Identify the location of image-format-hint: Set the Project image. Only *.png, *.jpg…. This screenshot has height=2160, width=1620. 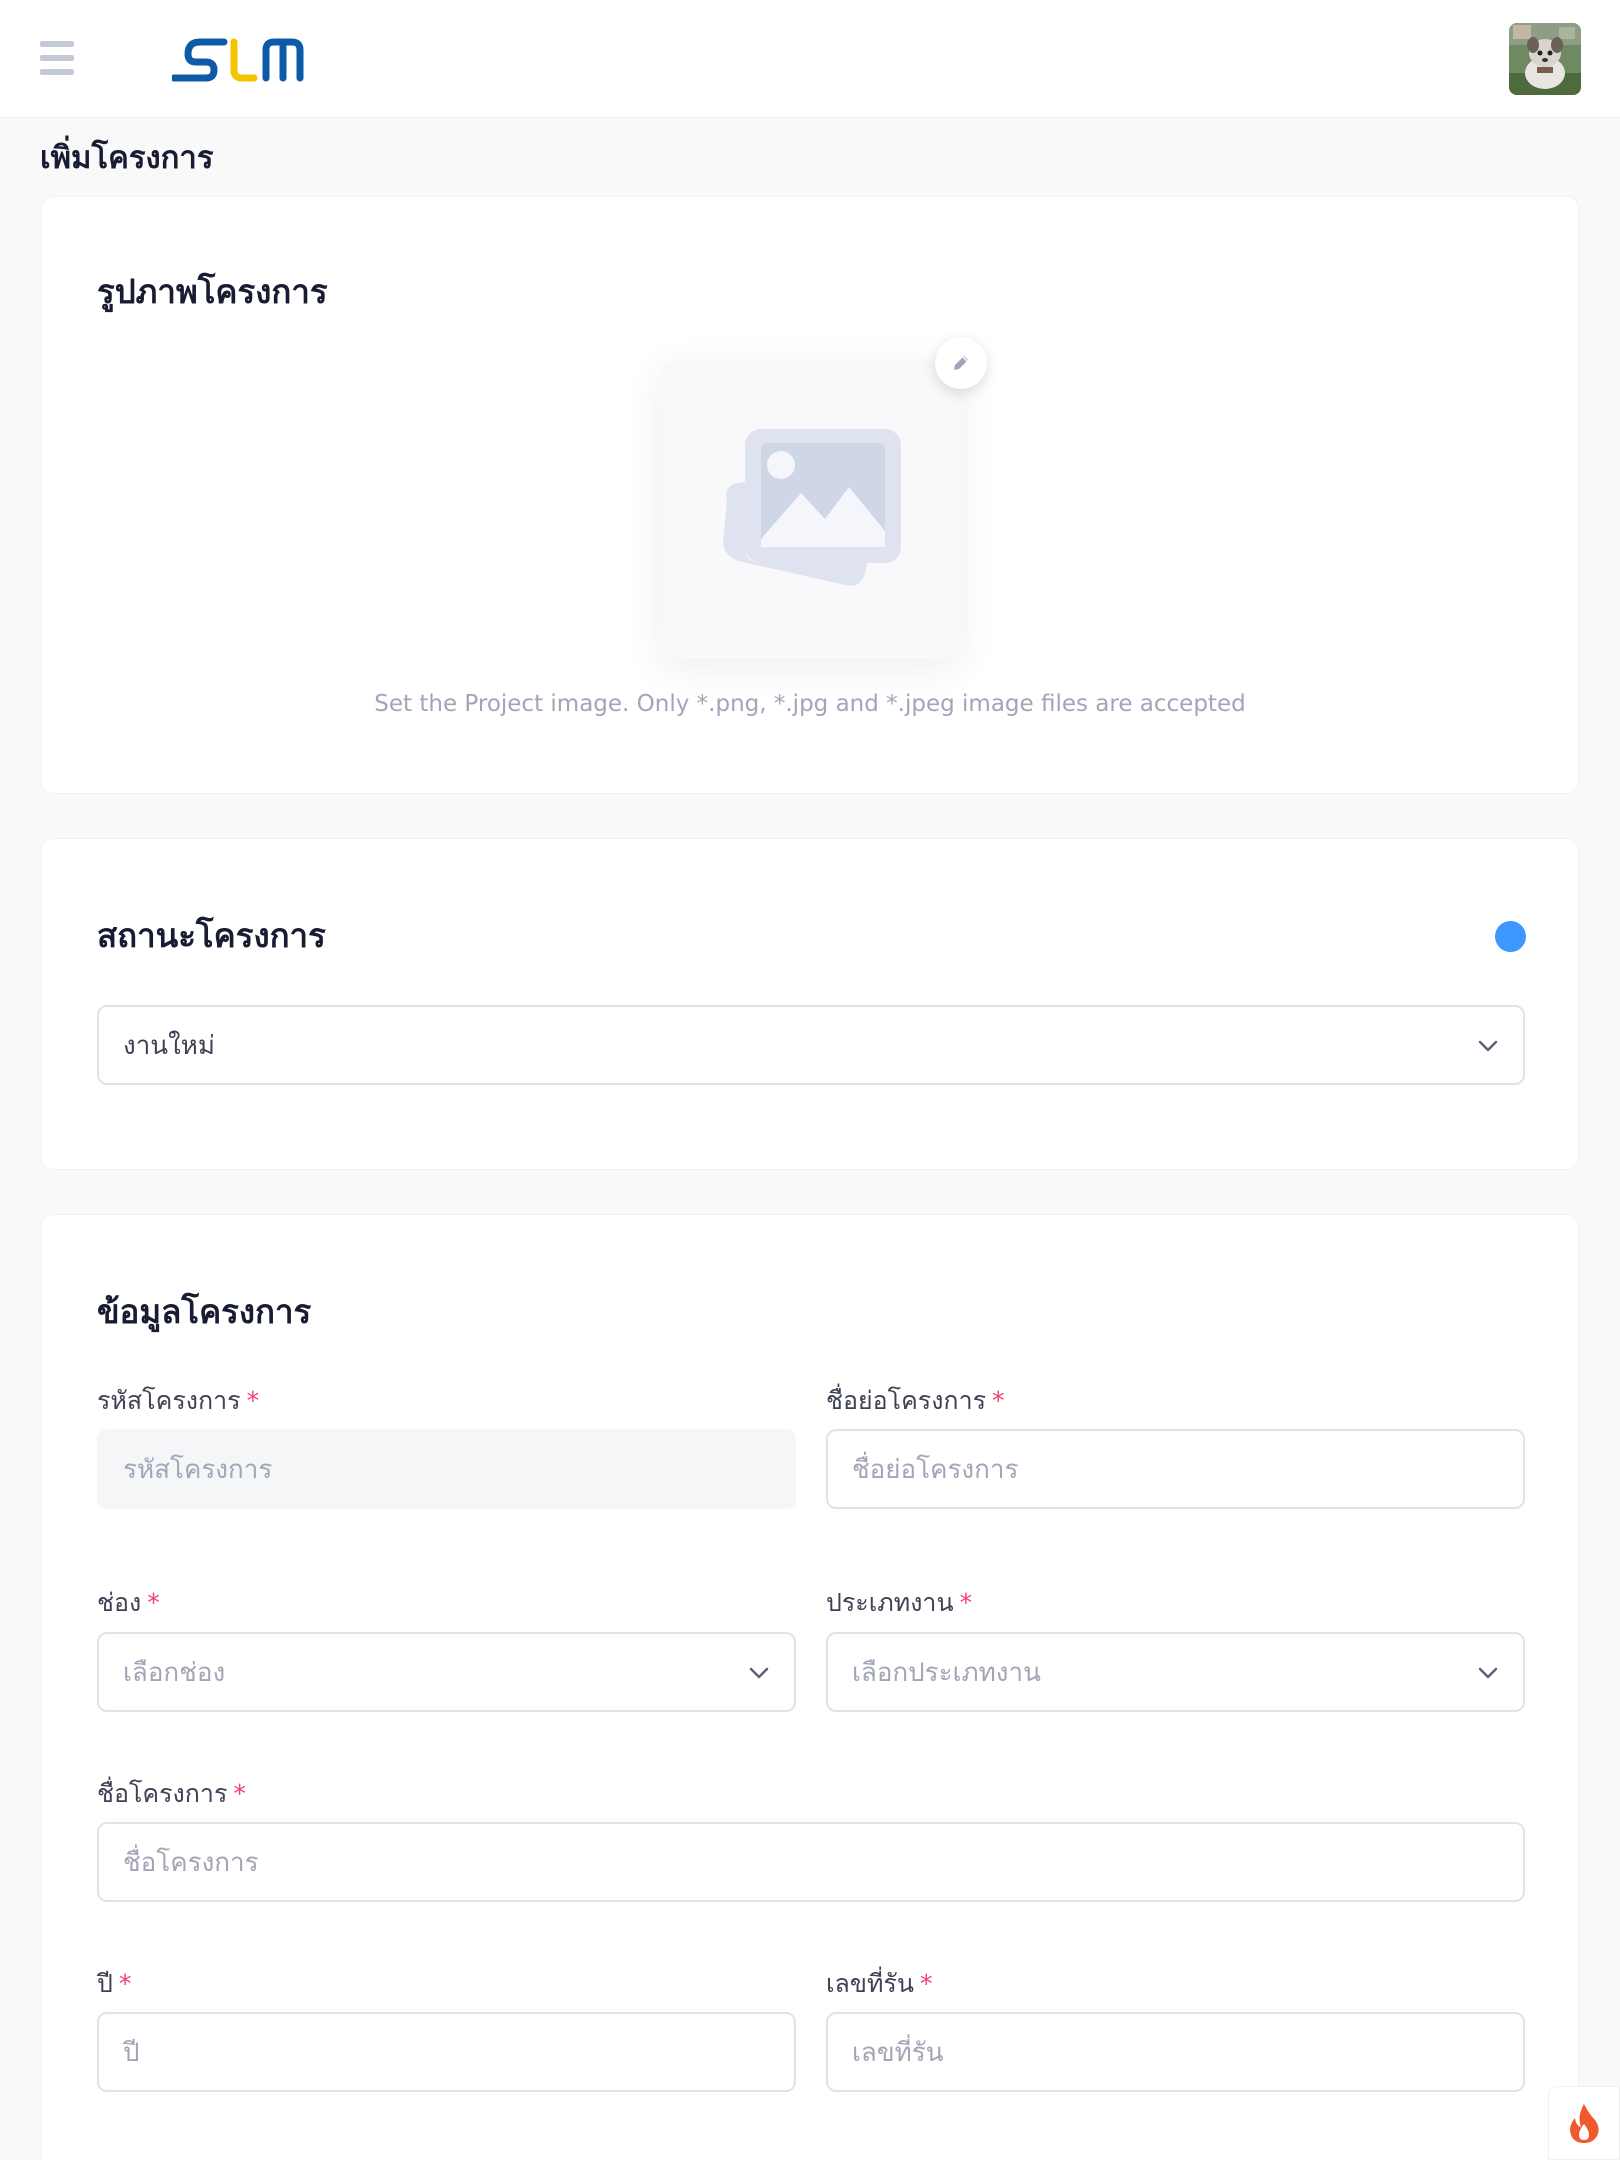
(810, 704).